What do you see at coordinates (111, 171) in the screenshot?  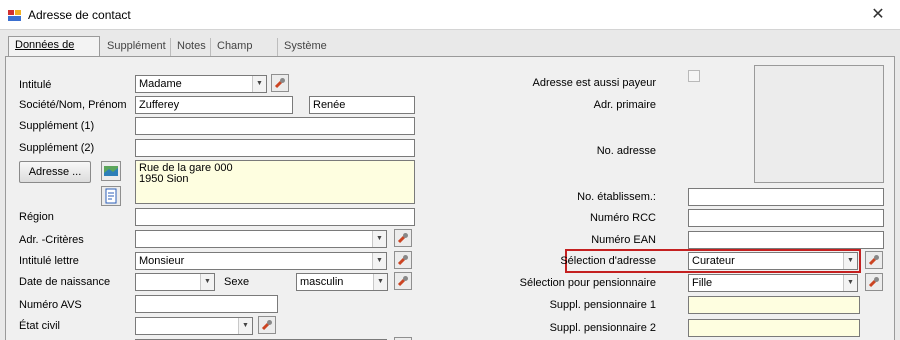 I see `map-icon` at bounding box center [111, 171].